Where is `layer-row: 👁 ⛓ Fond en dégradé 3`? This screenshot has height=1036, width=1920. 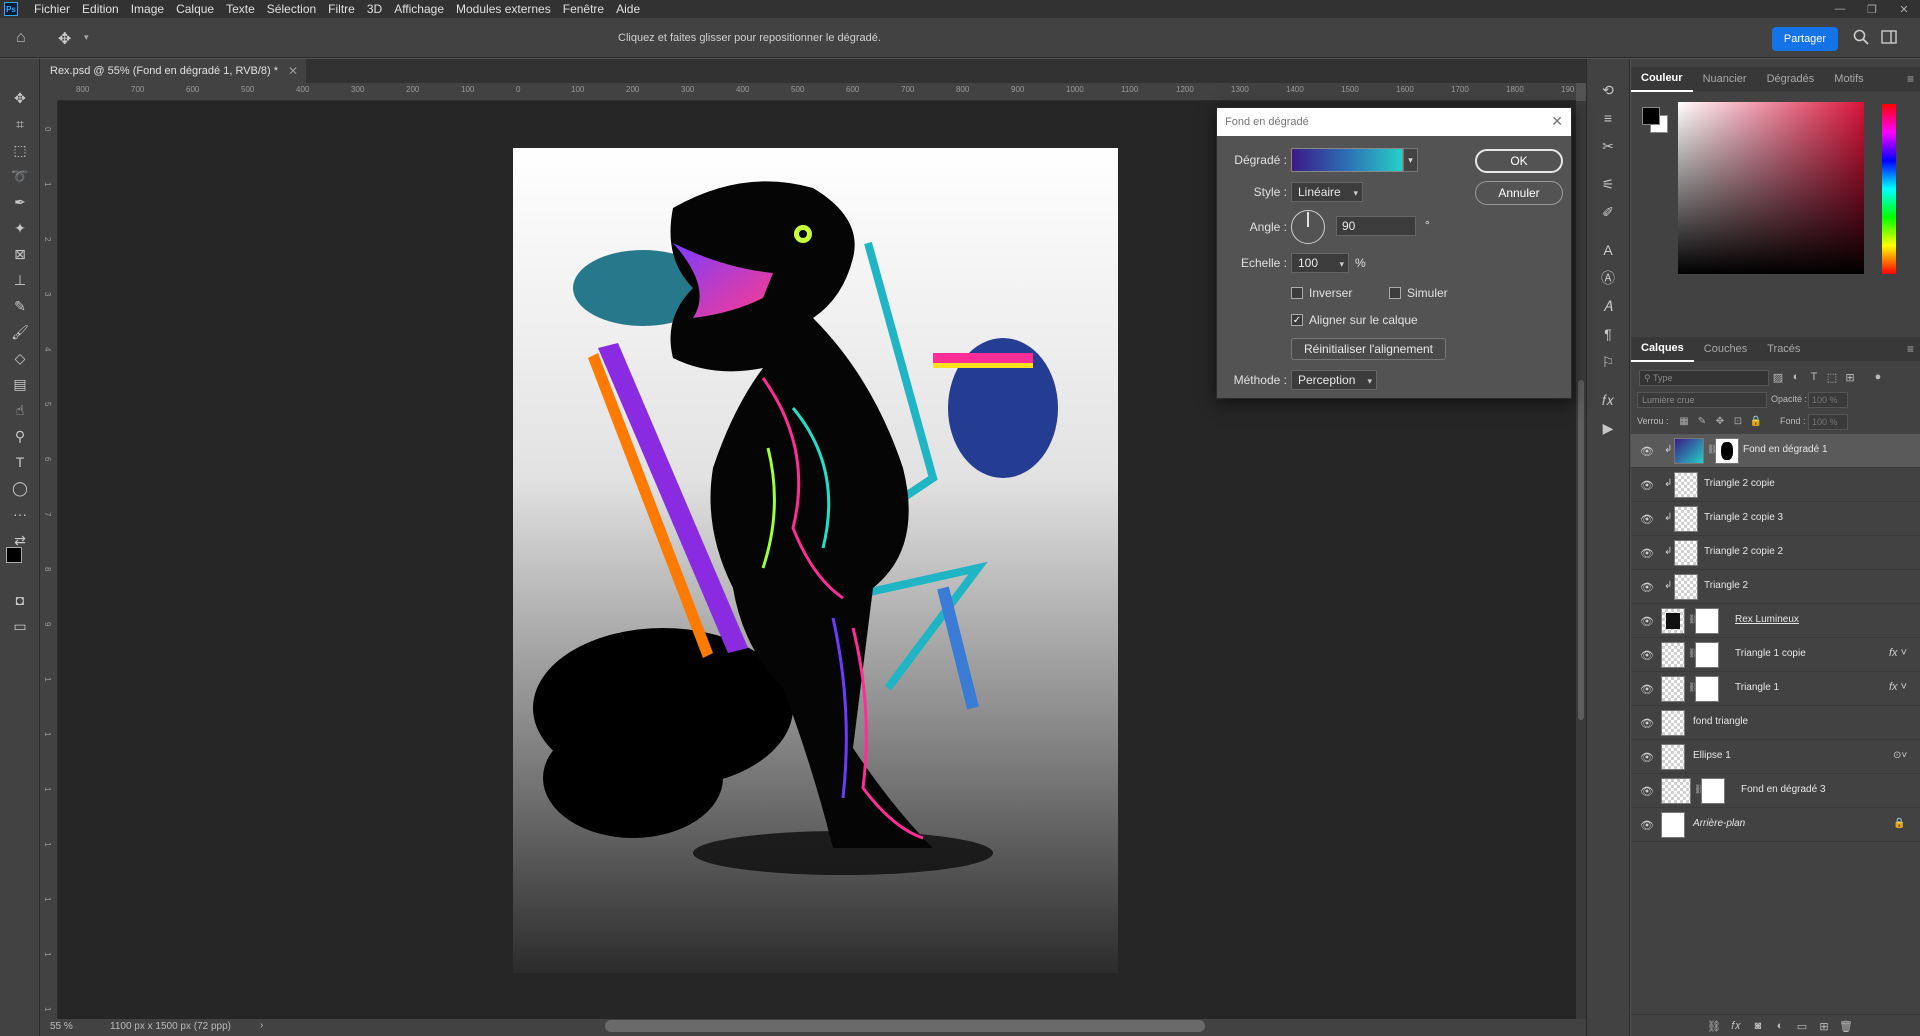
layer-row: 👁 ⛓ Fond en dégradé 3 is located at coordinates (1775, 791).